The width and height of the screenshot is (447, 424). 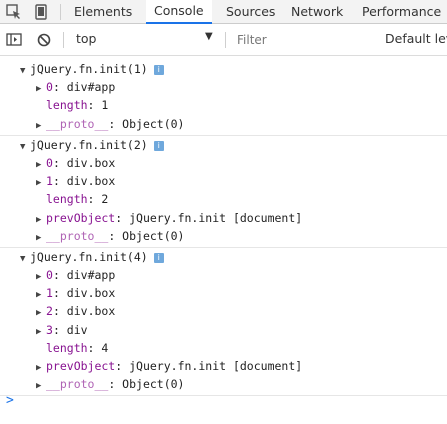 What do you see at coordinates (223, 199) in the screenshot?
I see `property-row: length: 2` at bounding box center [223, 199].